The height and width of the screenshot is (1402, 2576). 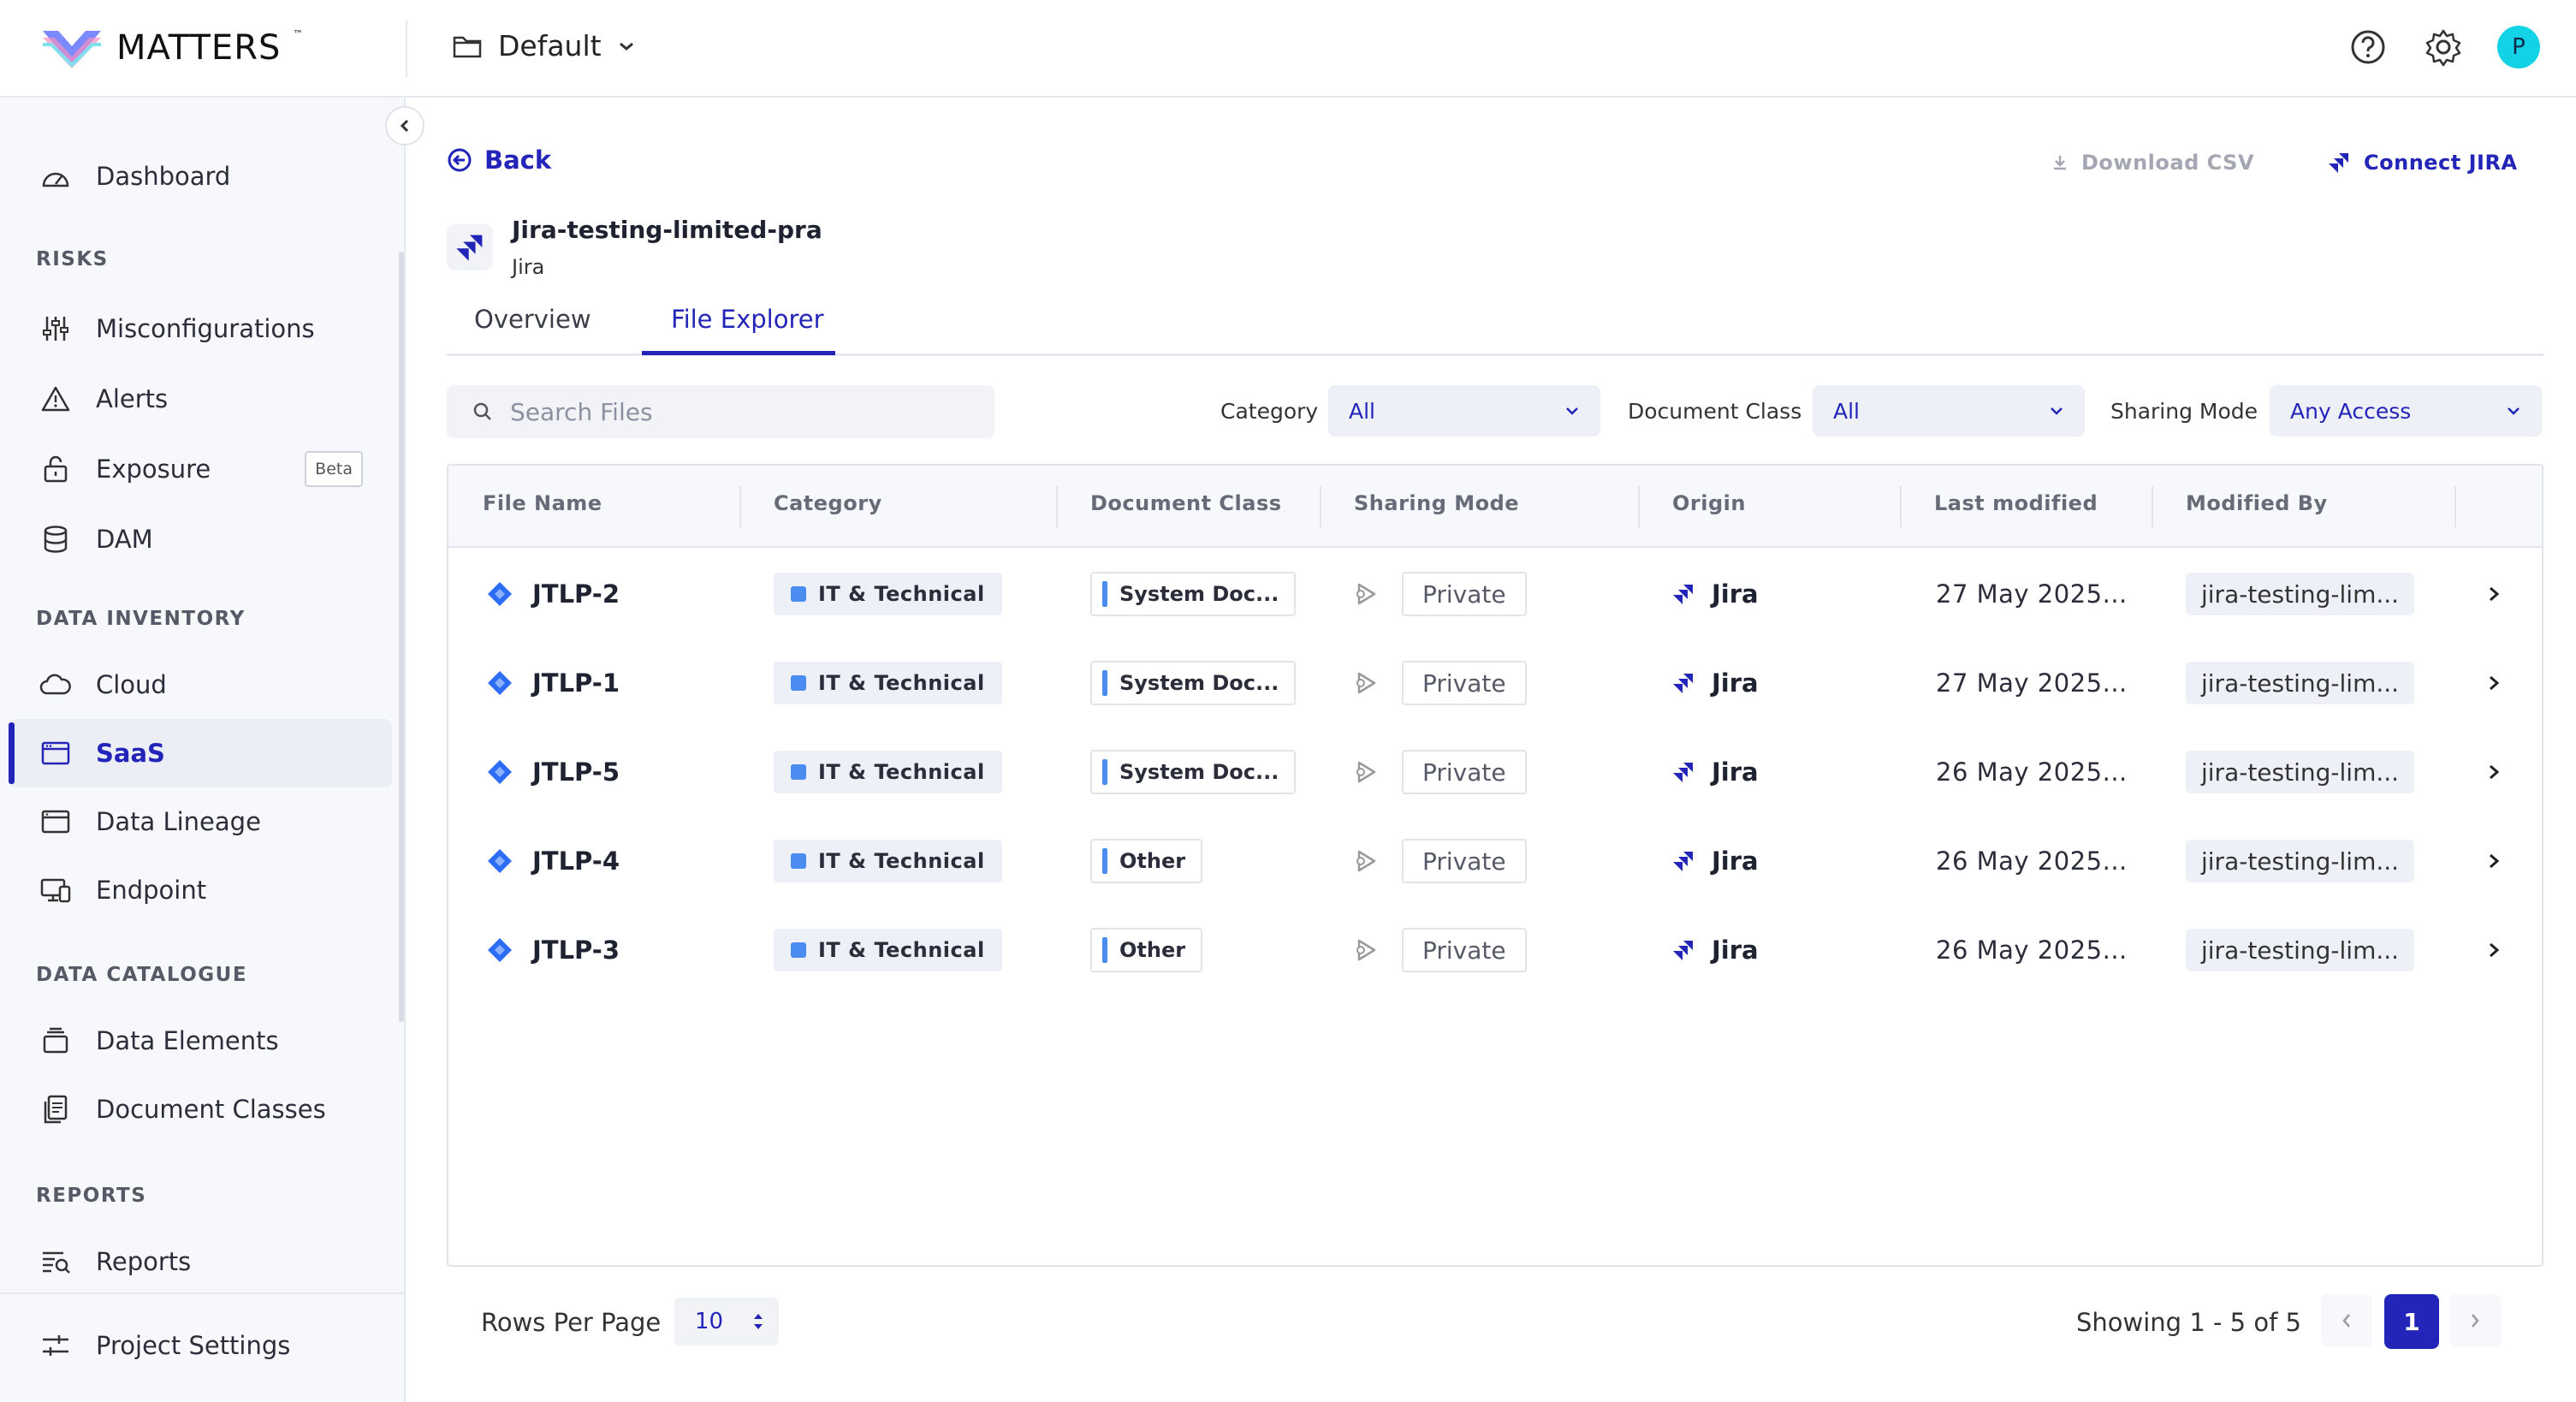 I want to click on sidebar-item-dam: DAM, so click(x=200, y=539).